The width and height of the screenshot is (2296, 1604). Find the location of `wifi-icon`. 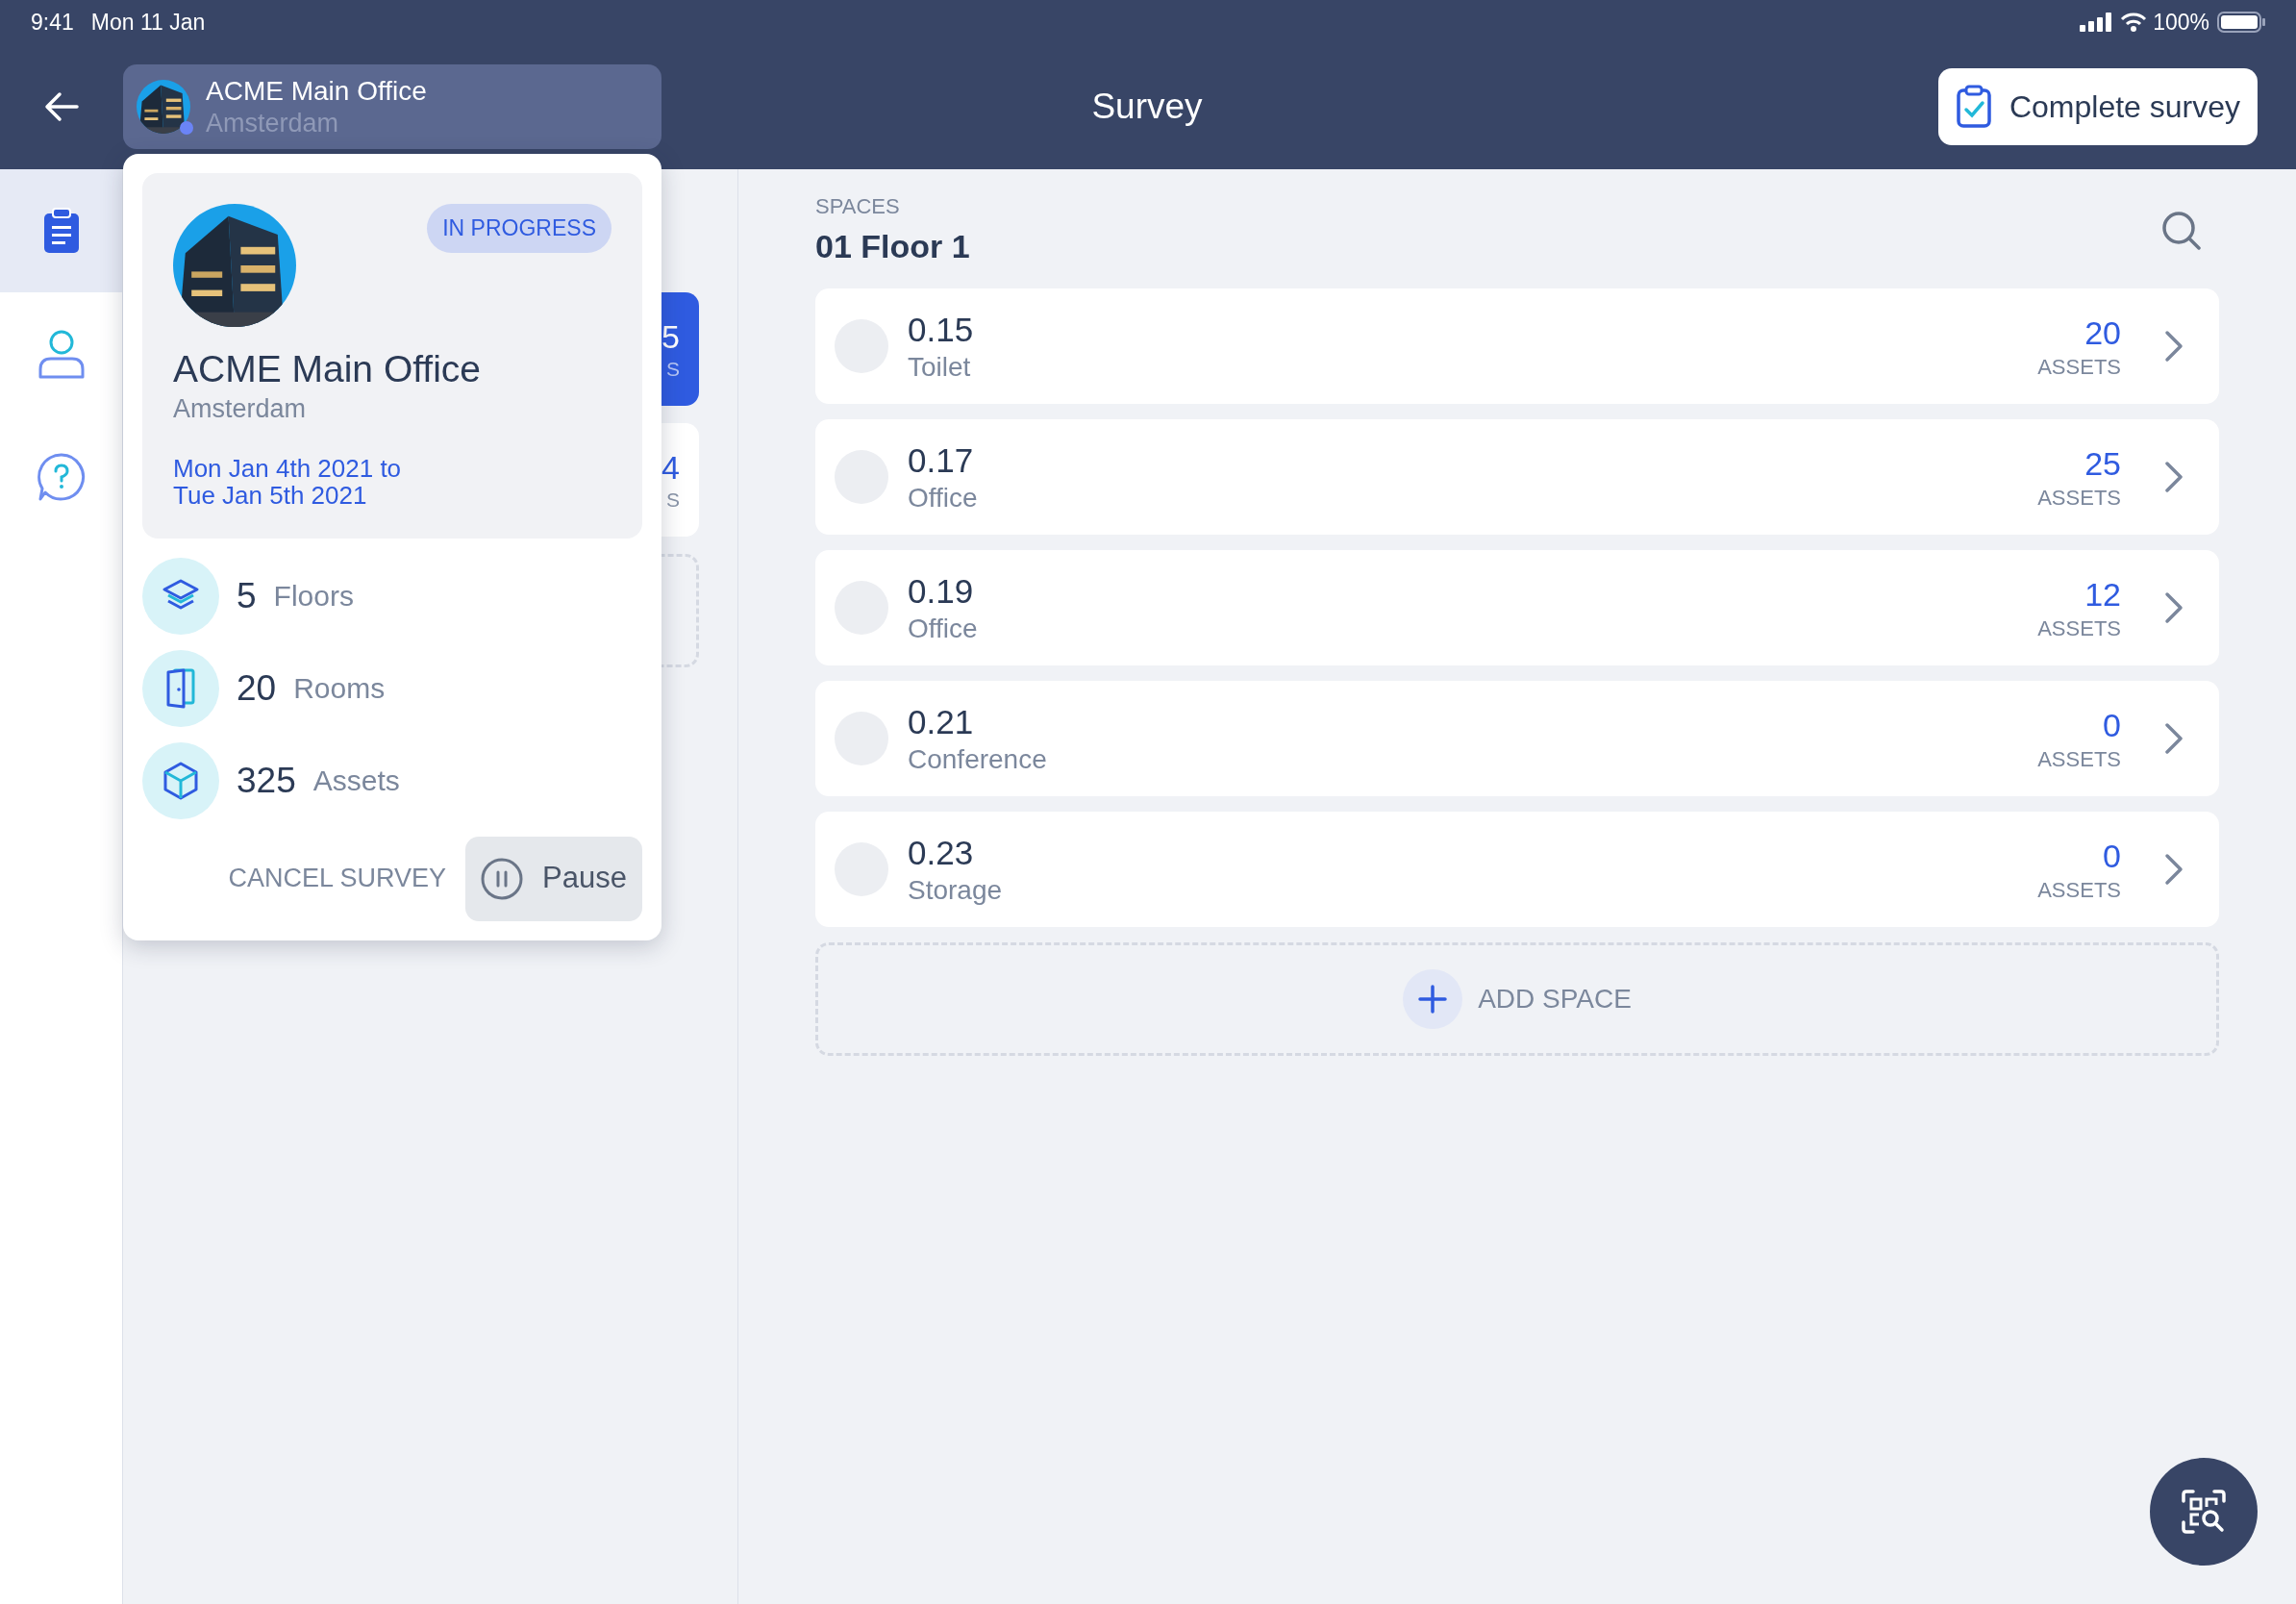

wifi-icon is located at coordinates (2134, 22).